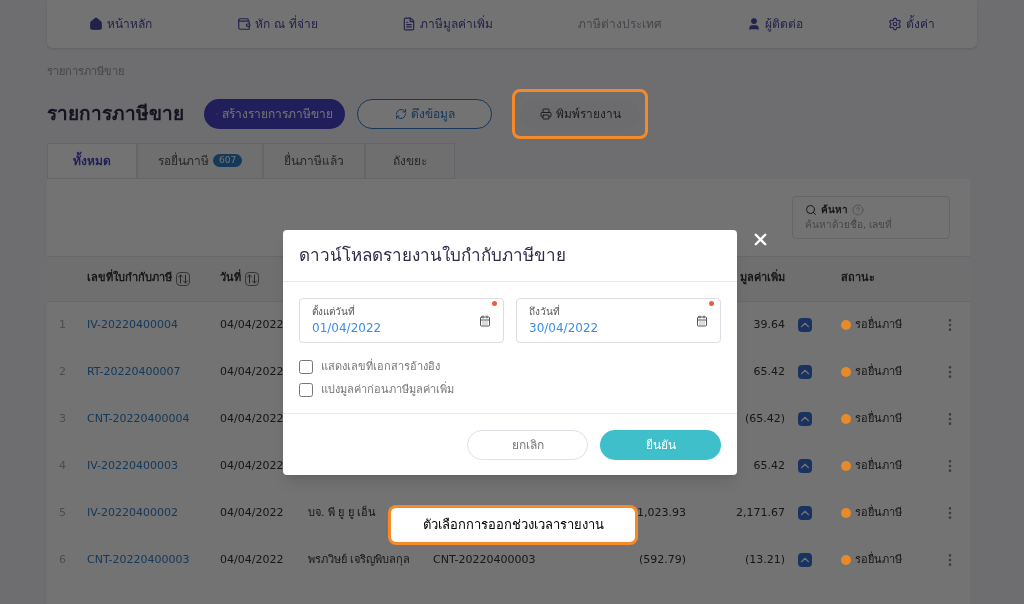  What do you see at coordinates (764, 559) in the screenshot?
I see `table-cell: (13.21)` at bounding box center [764, 559].